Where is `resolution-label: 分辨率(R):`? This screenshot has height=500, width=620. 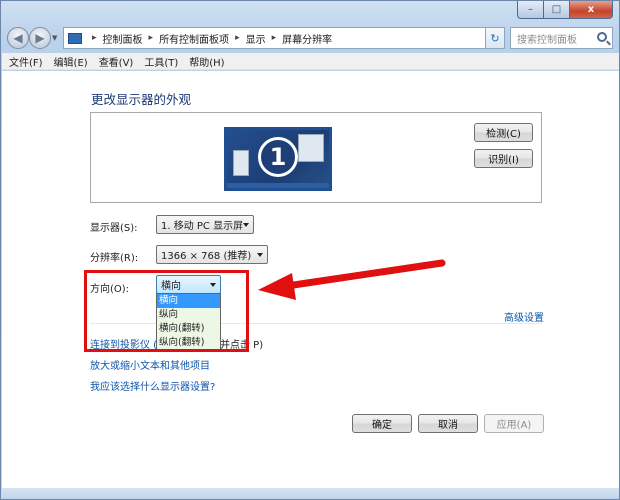
resolution-label: 分辨率(R): is located at coordinates (114, 258).